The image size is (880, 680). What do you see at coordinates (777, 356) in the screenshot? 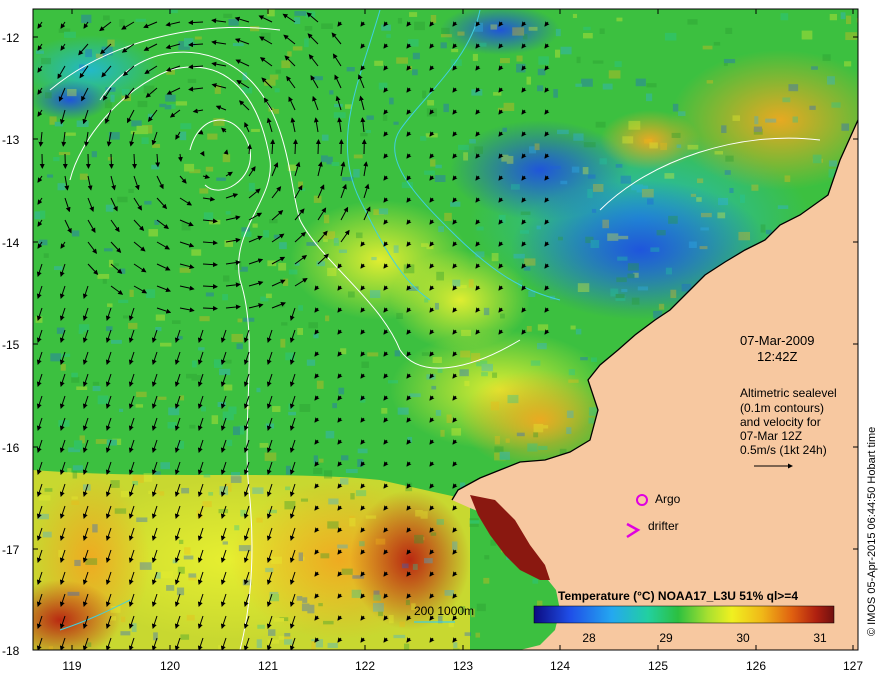
I see `time-label: 12:42Z` at bounding box center [777, 356].